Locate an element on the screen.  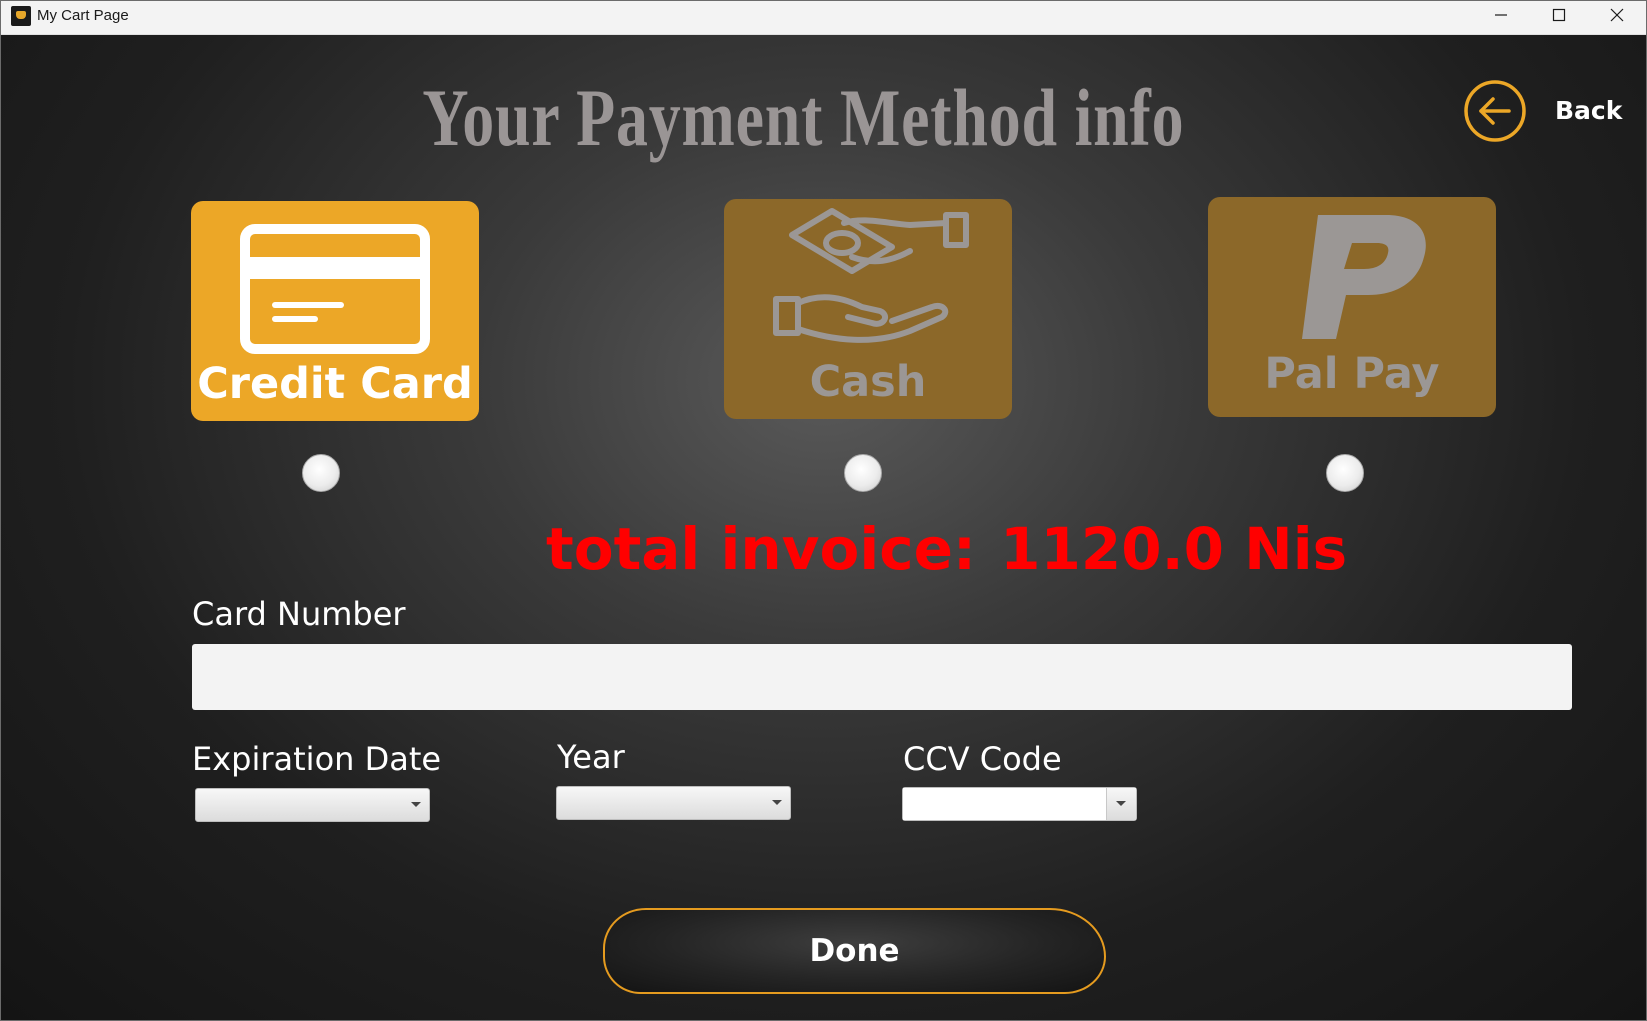
credit-card-icon is located at coordinates (335, 289).